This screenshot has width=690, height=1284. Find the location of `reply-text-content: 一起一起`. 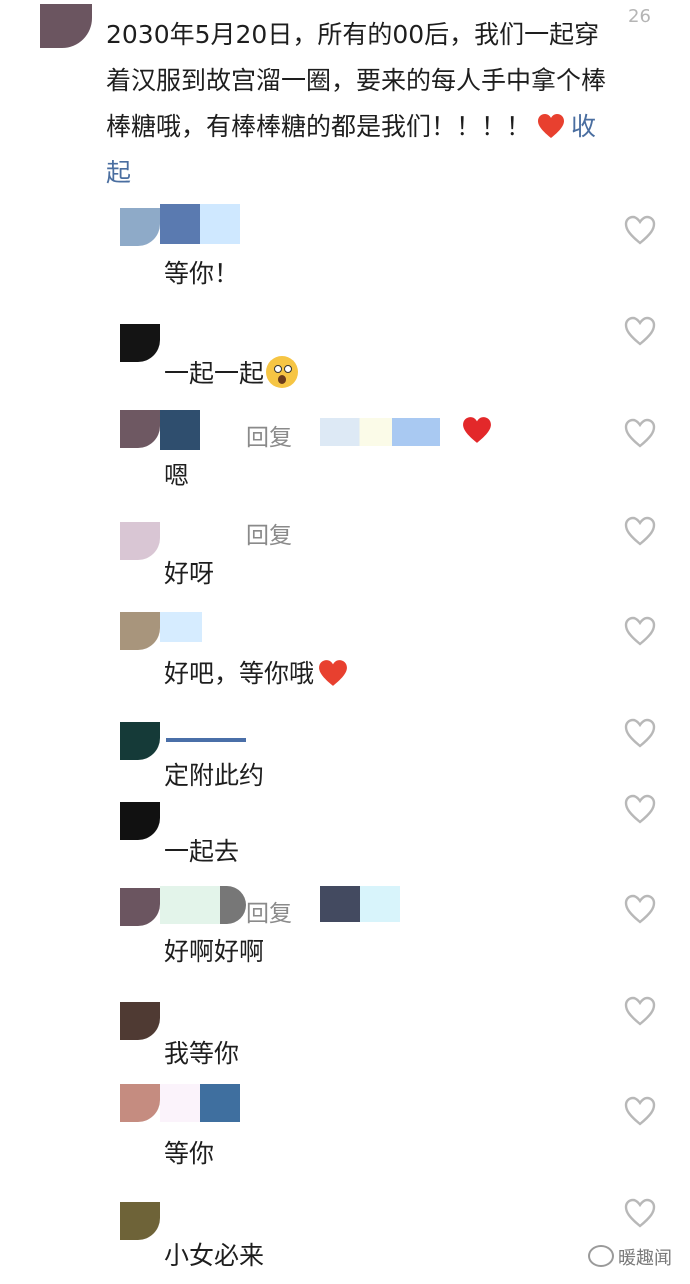

reply-text-content: 一起一起 is located at coordinates (214, 373).